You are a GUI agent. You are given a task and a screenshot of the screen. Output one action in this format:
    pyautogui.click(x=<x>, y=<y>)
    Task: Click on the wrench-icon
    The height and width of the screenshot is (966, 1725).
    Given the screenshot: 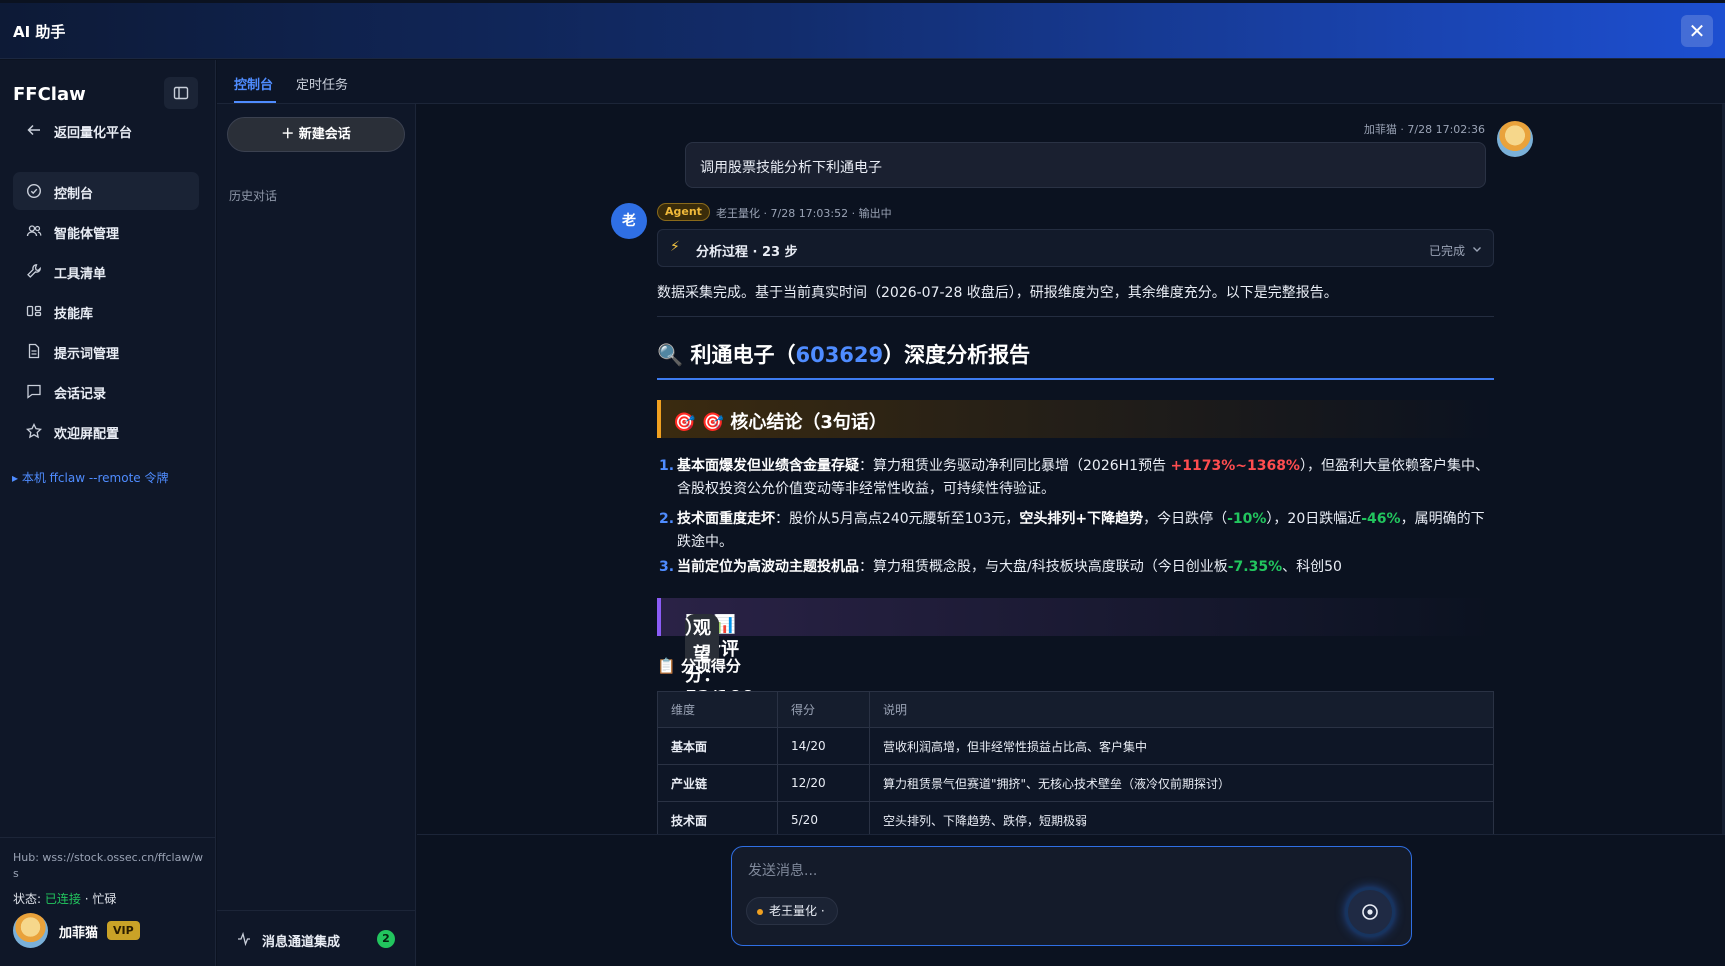 What is the action you would take?
    pyautogui.click(x=34, y=271)
    